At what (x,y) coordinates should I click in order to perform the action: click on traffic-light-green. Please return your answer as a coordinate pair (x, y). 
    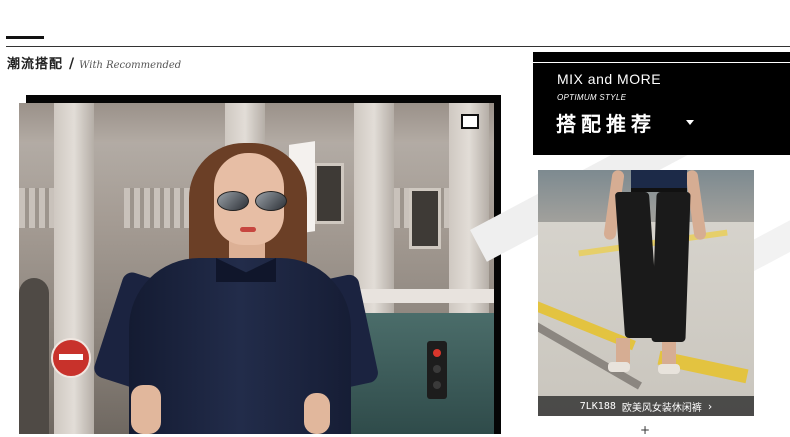
    Looking at the image, I should click on (437, 385).